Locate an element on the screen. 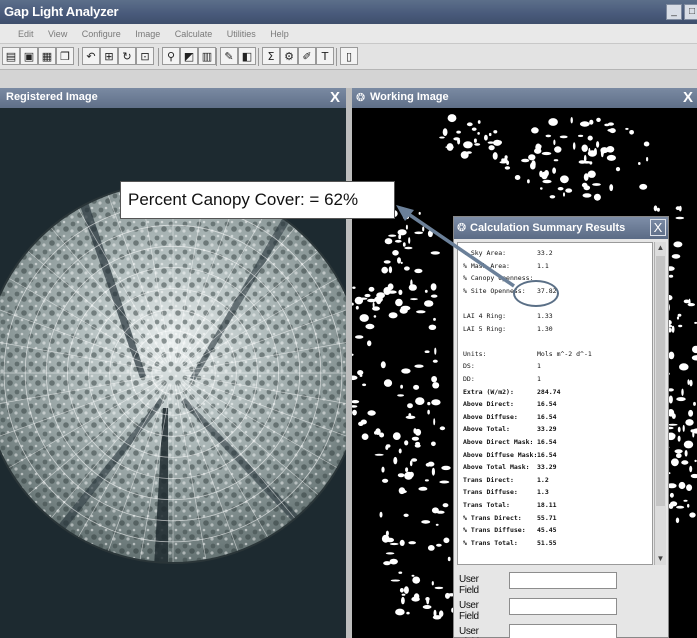 Image resolution: width=697 pixels, height=638 pixels. percent-canopy-cover-callout: Percent Canopy Cover: = 62% is located at coordinates (257, 200).